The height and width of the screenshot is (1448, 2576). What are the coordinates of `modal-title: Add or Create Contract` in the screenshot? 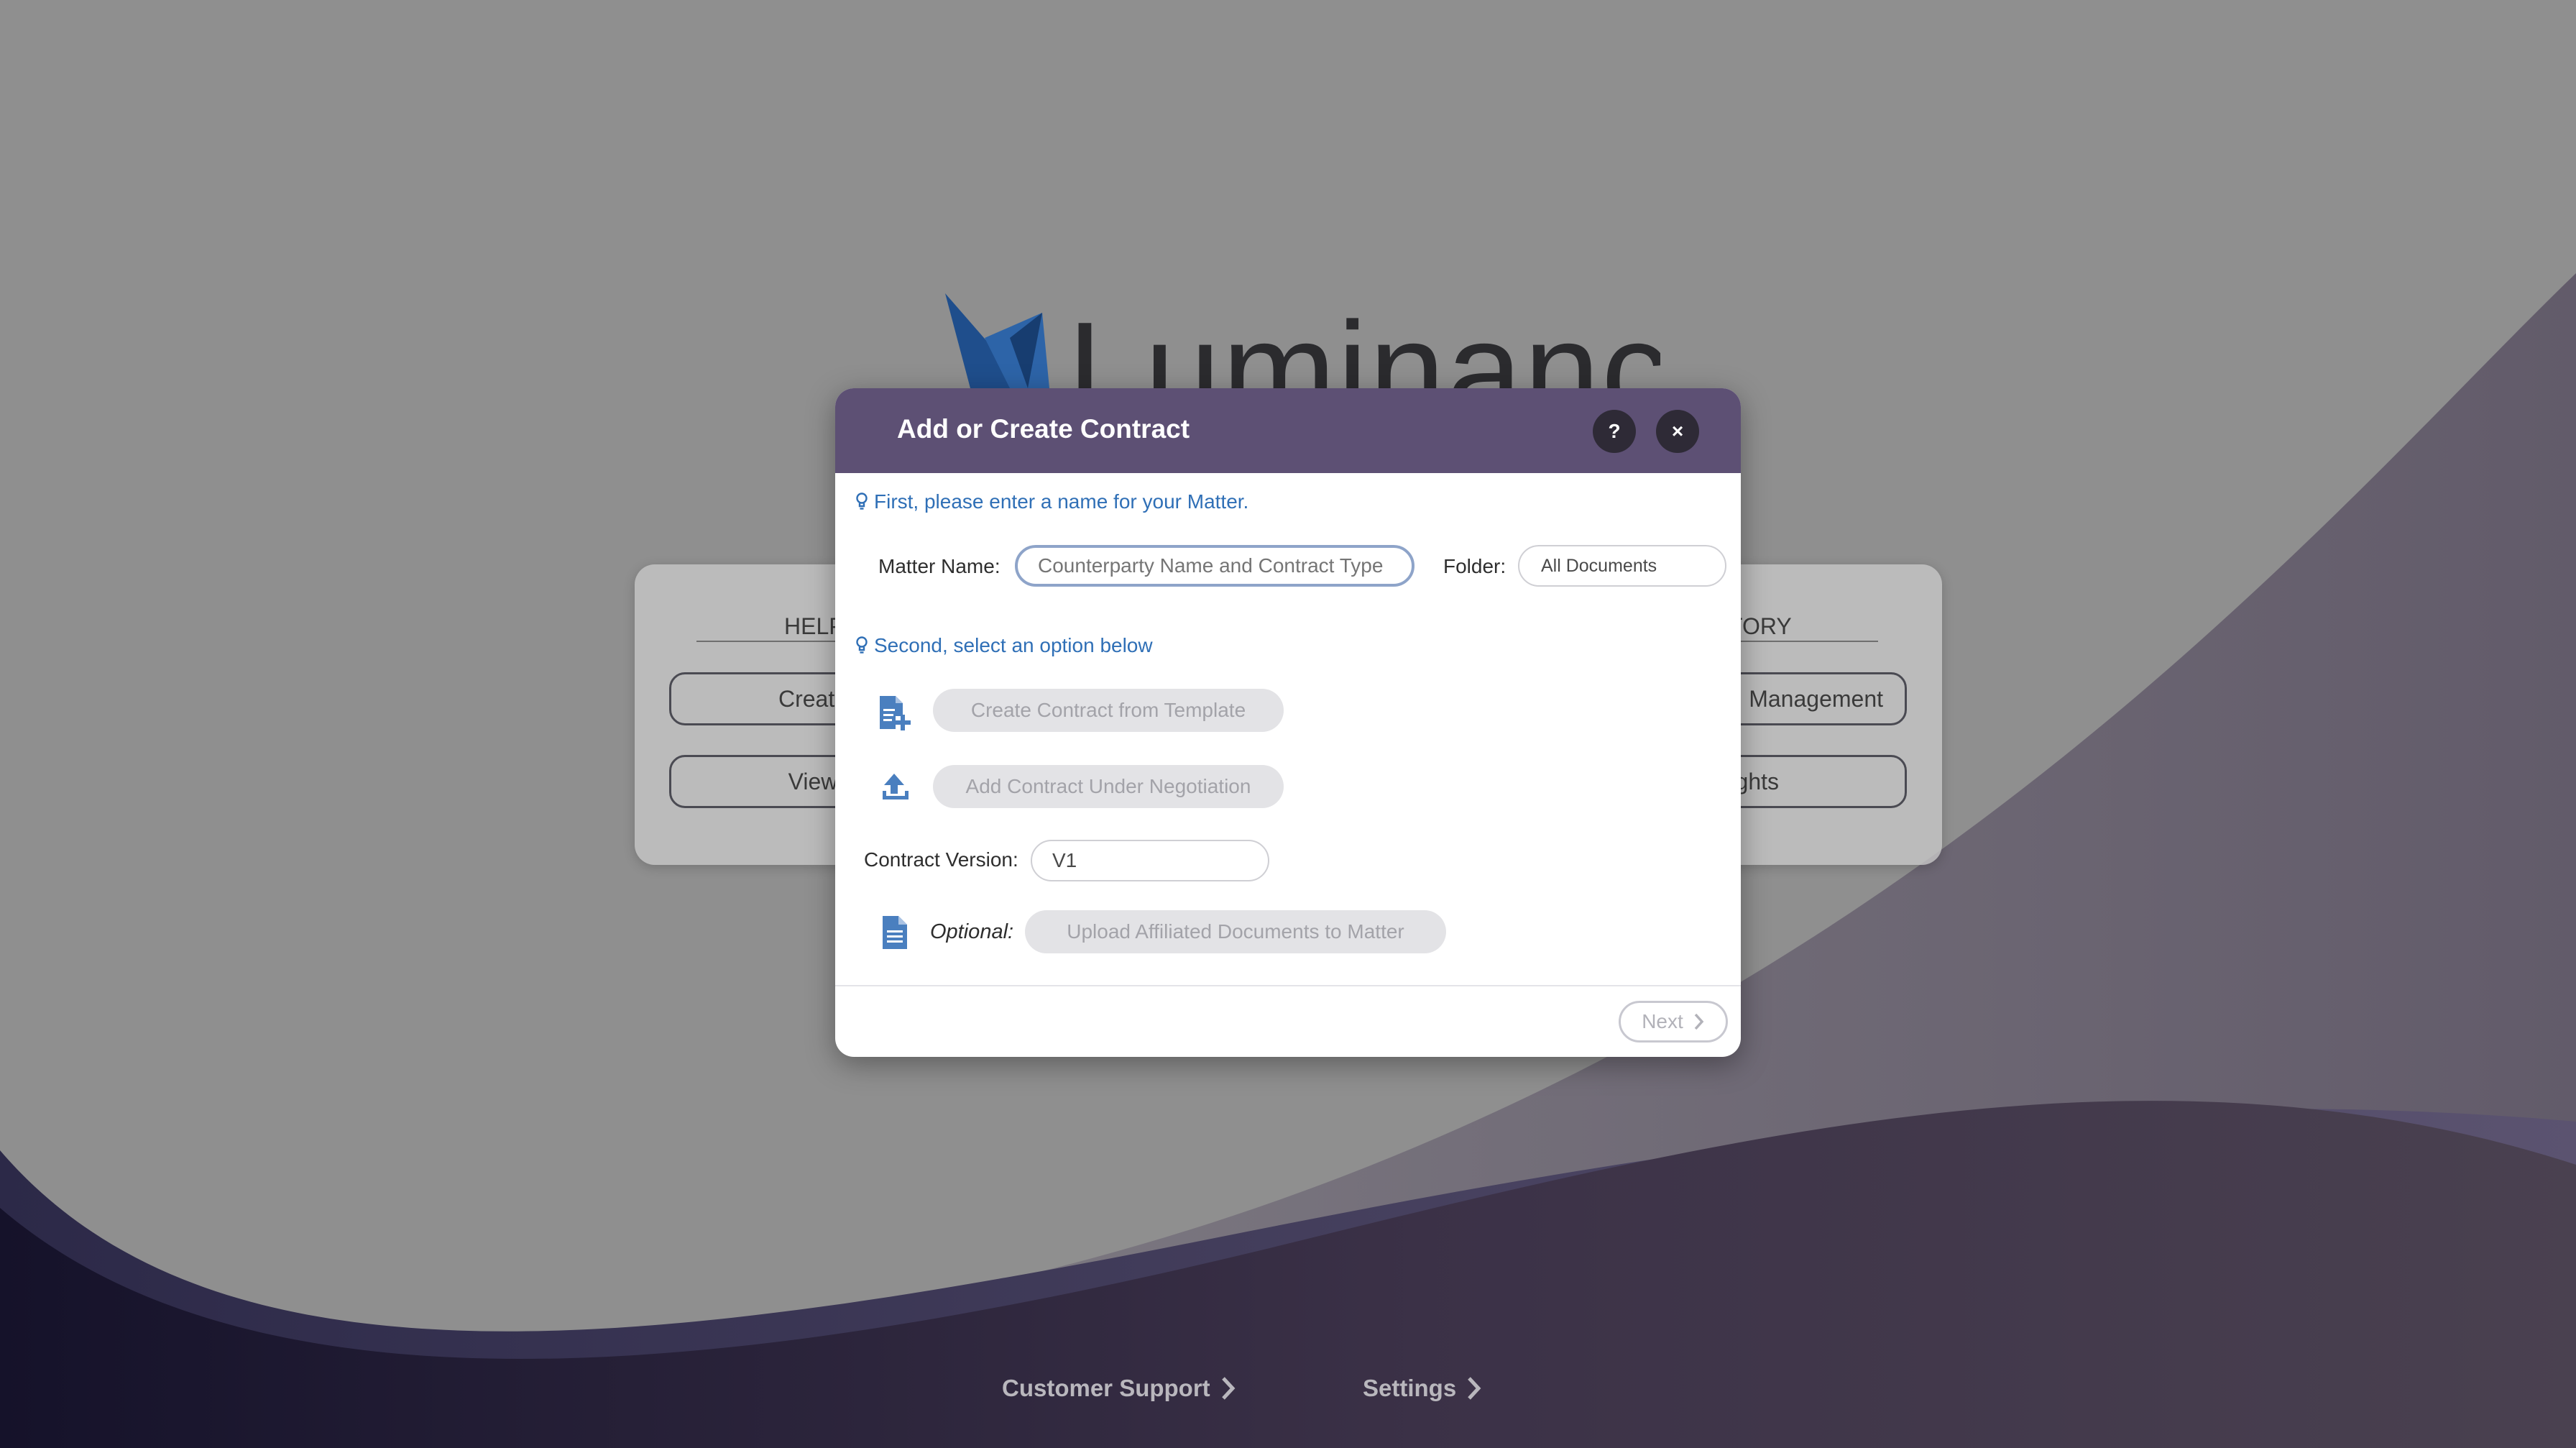 It's located at (1043, 429).